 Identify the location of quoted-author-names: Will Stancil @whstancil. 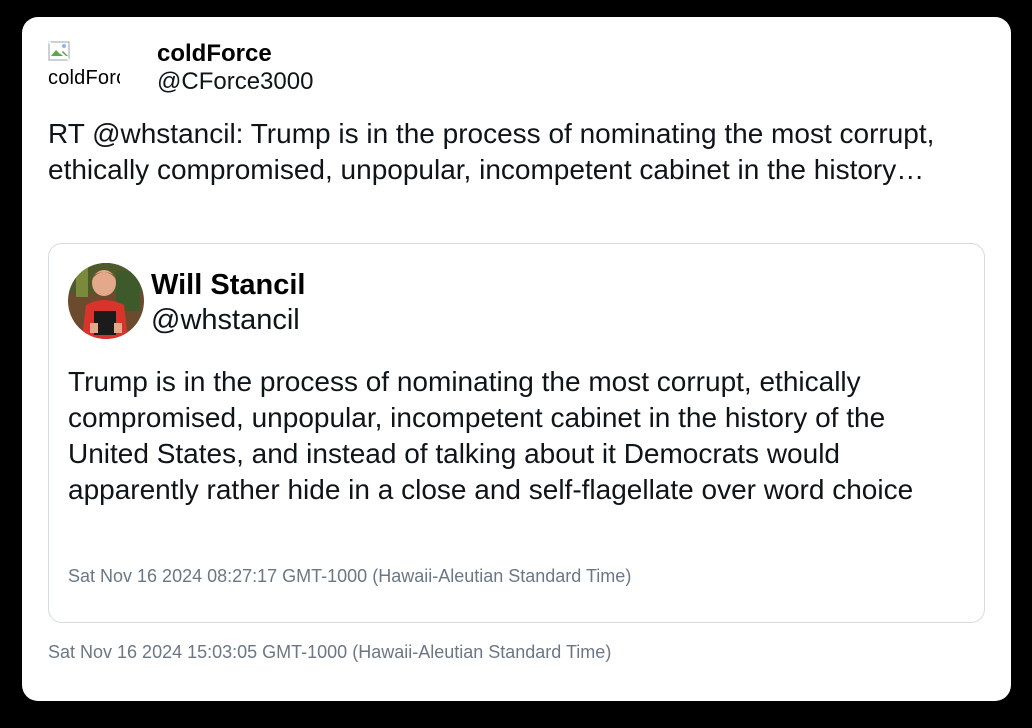
(228, 304).